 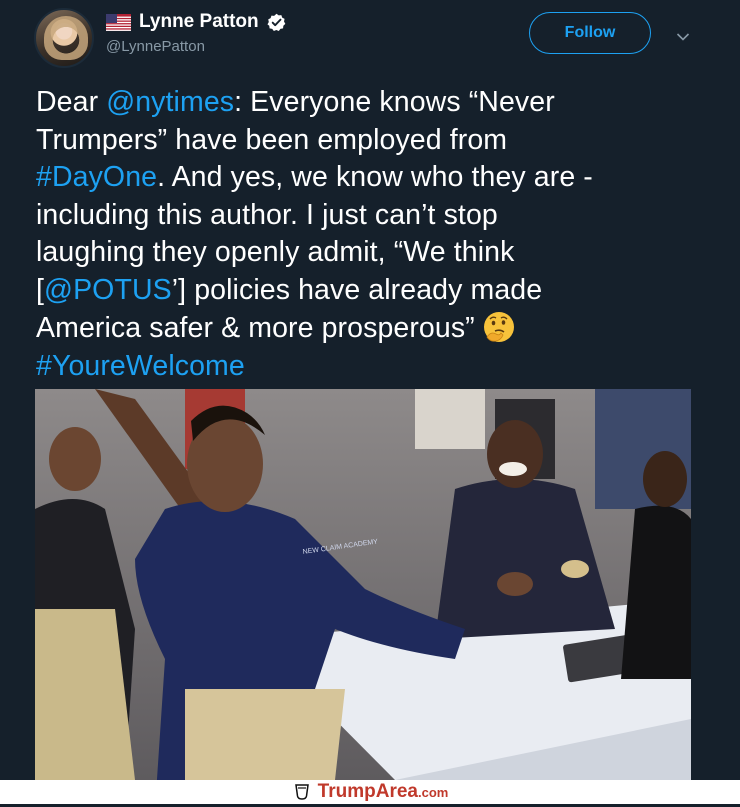 I want to click on avatar, so click(x=64, y=38).